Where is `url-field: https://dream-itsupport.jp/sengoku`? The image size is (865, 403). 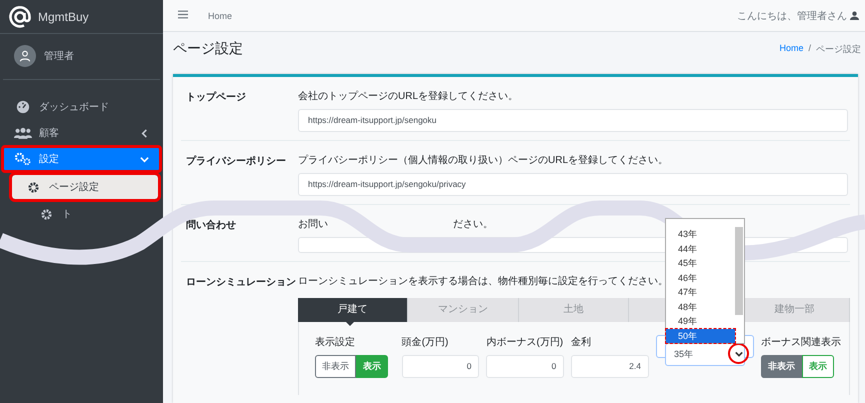
url-field: https://dream-itsupport.jp/sengoku is located at coordinates (573, 120).